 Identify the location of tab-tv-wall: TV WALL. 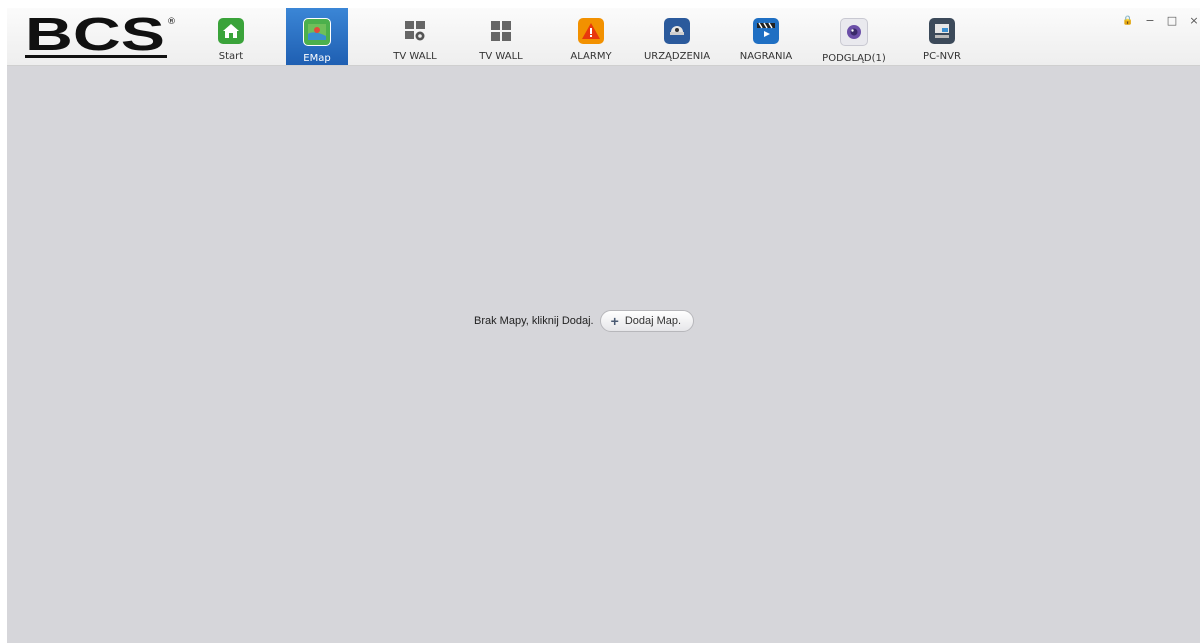
(501, 36).